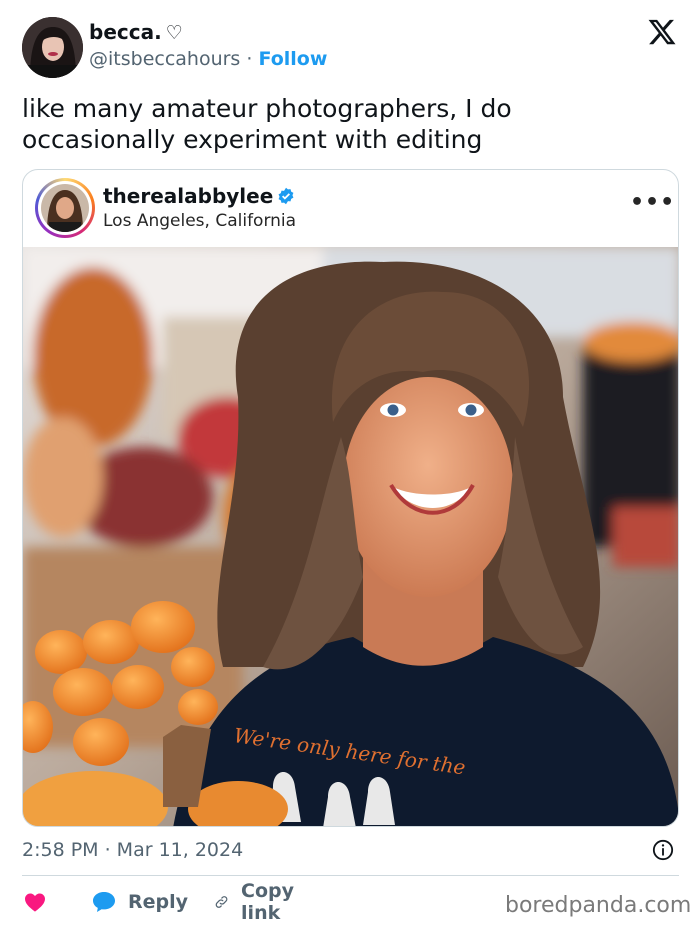  Describe the element at coordinates (132, 850) in the screenshot. I see `tweet-timestamp: 2:58 PM · Mar 11, 2024` at that location.